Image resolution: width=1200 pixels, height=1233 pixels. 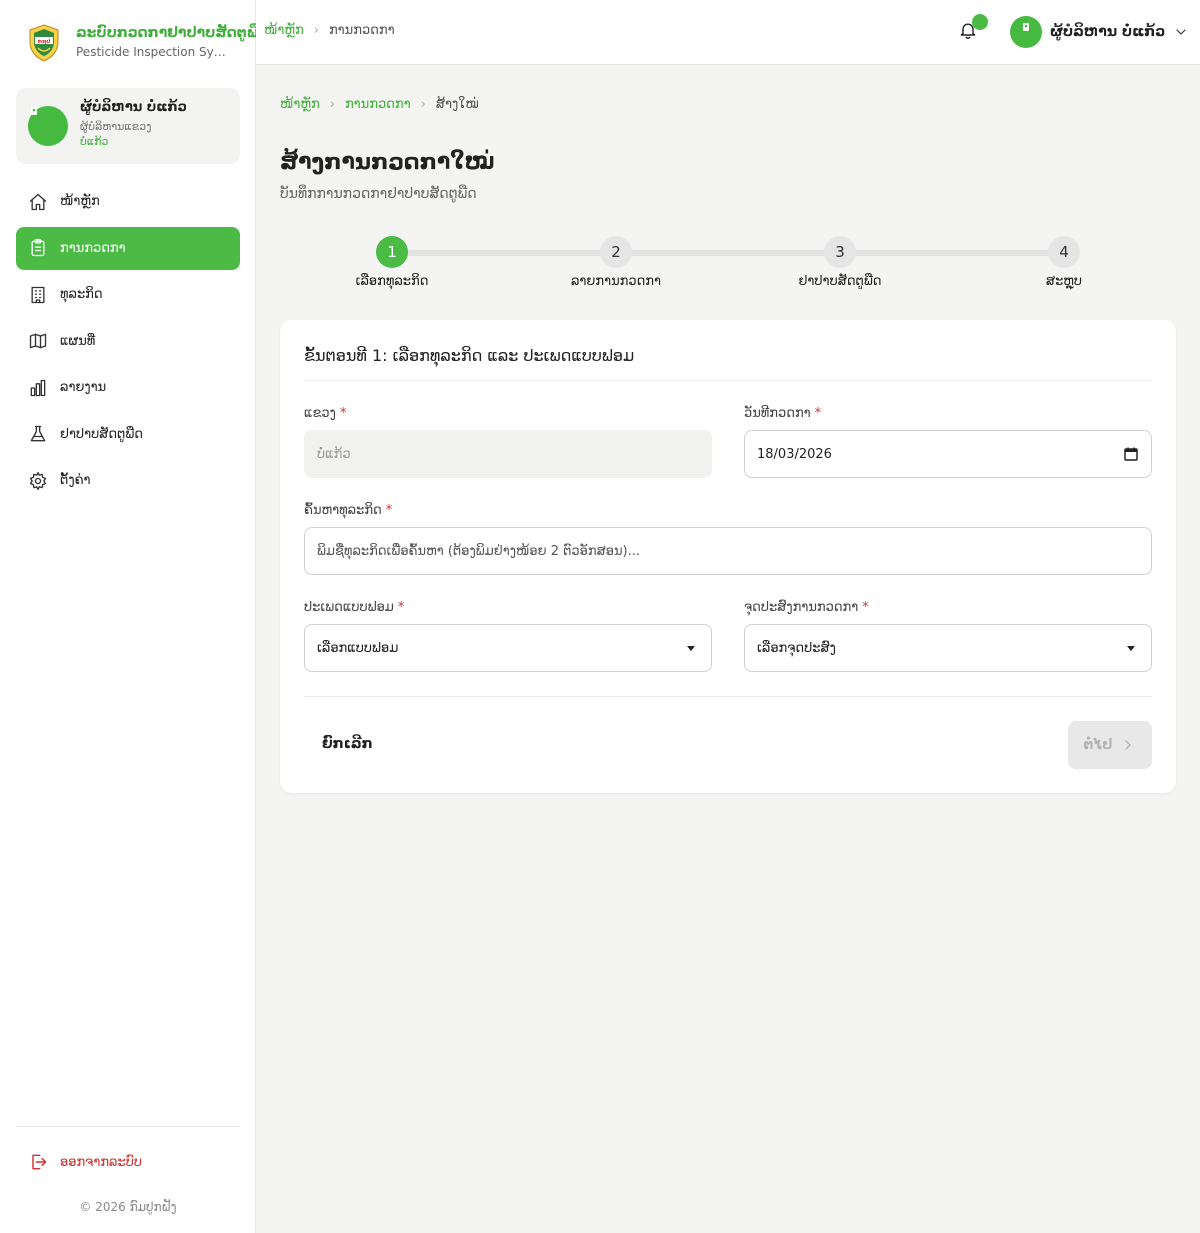 What do you see at coordinates (508, 648) in the screenshot?
I see `form-type-select: ເລືອກແບບຟອມ` at bounding box center [508, 648].